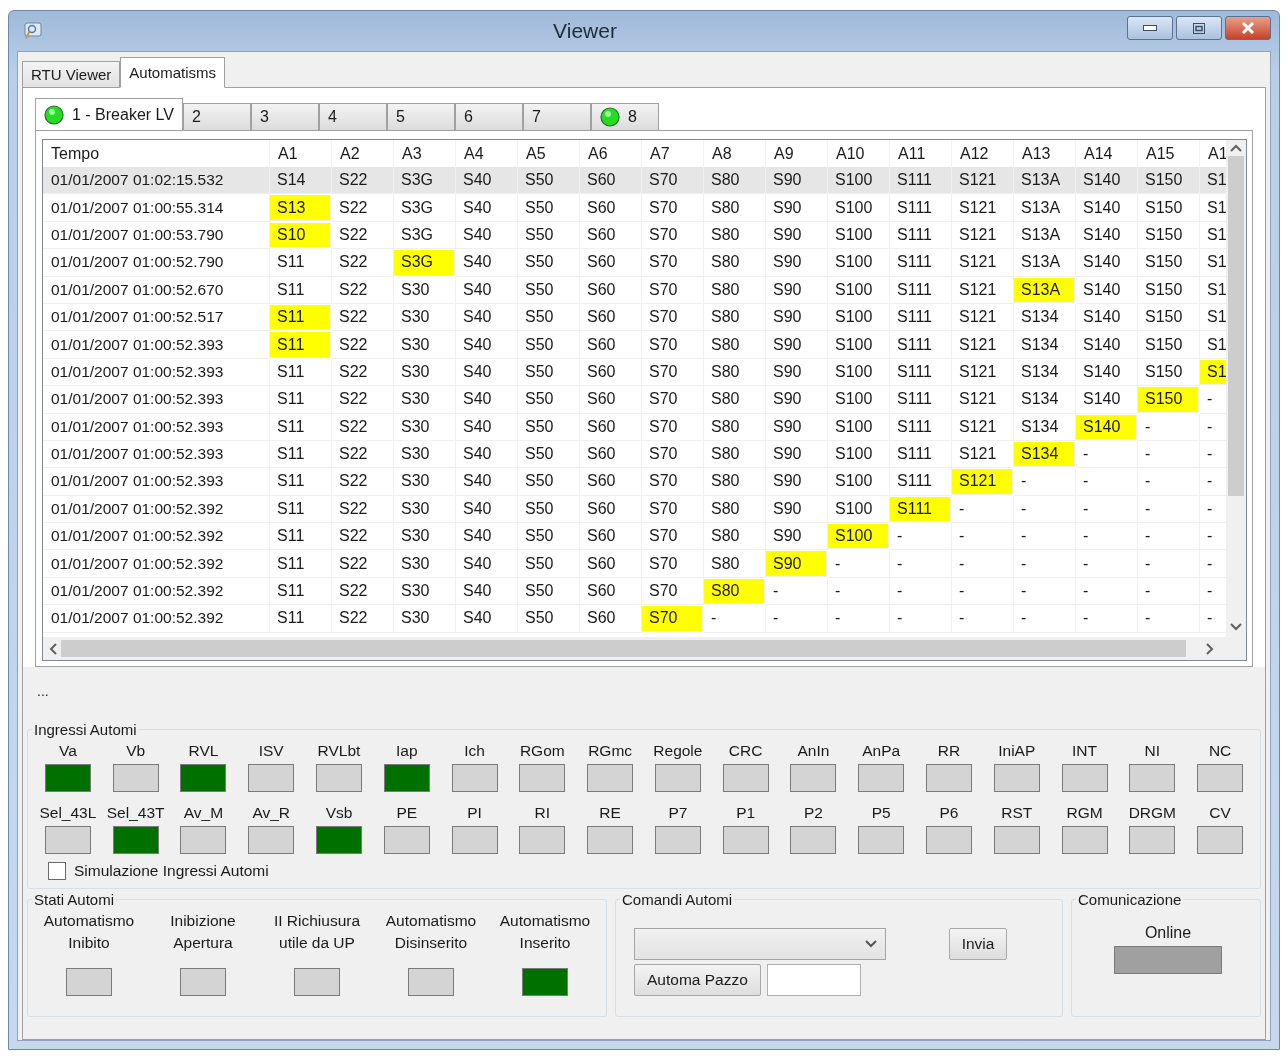 This screenshot has width=1288, height=1057. Describe the element at coordinates (156, 345) in the screenshot. I see `table-cell: 01/01/2007 01:00:52.393` at that location.